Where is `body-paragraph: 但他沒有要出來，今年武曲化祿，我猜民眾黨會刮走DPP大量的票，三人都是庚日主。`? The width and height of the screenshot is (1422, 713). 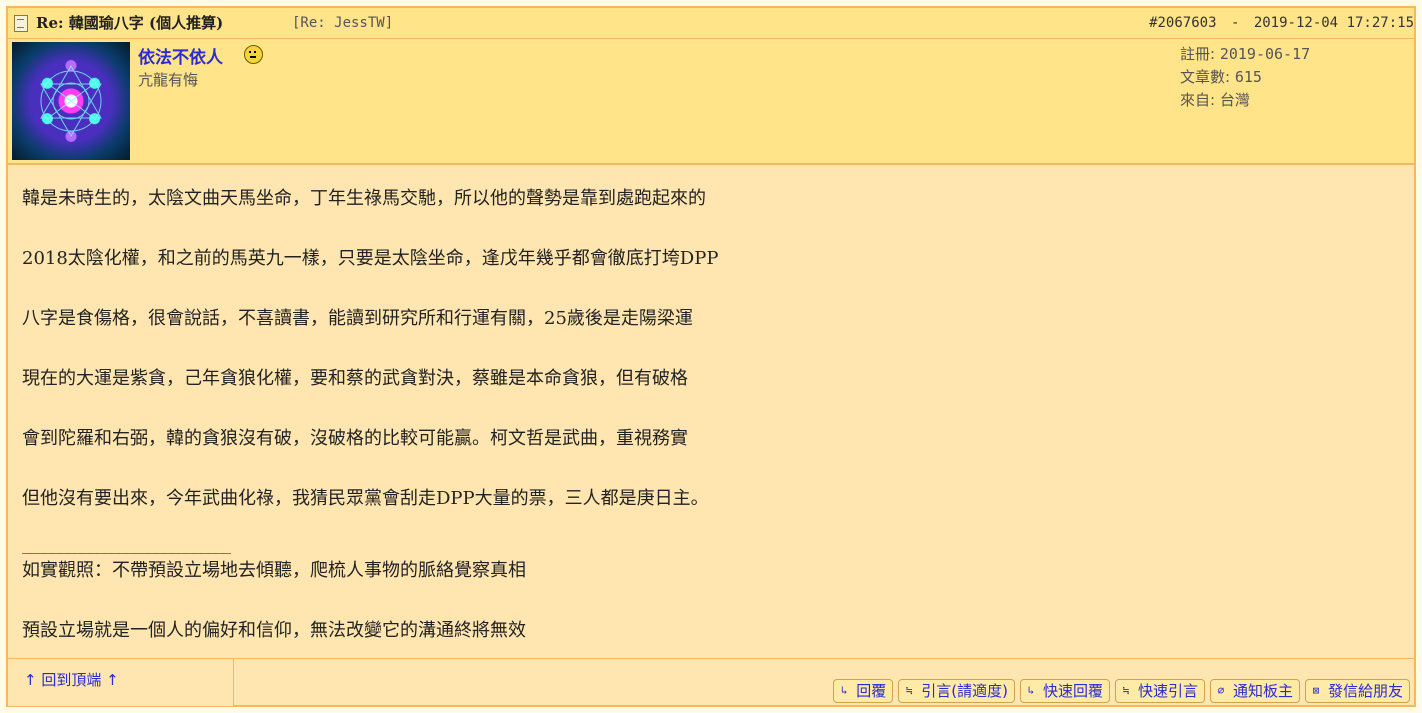 body-paragraph: 但他沒有要出來，今年武曲化祿，我猜民眾黨會刮走DPP大量的票，三人都是庚日主。 is located at coordinates (365, 498).